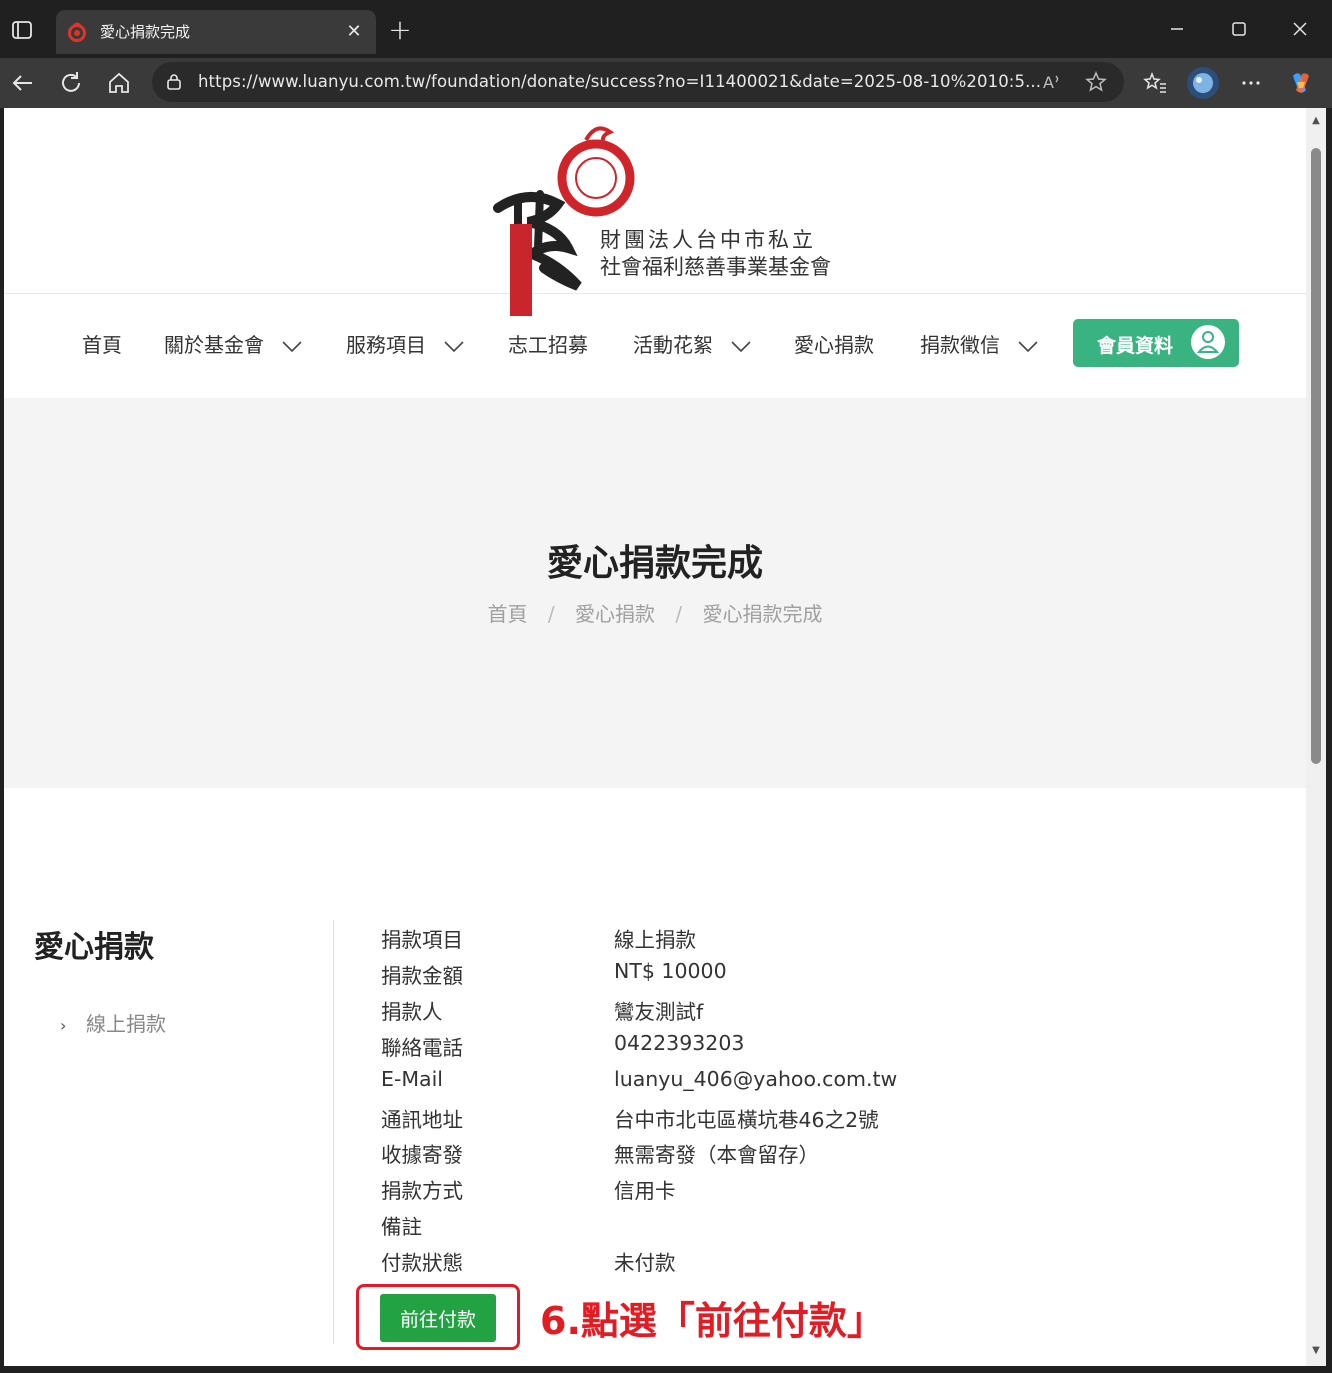  Describe the element at coordinates (214, 345) in the screenshot. I see `nav-item-label: 關於基金會` at that location.